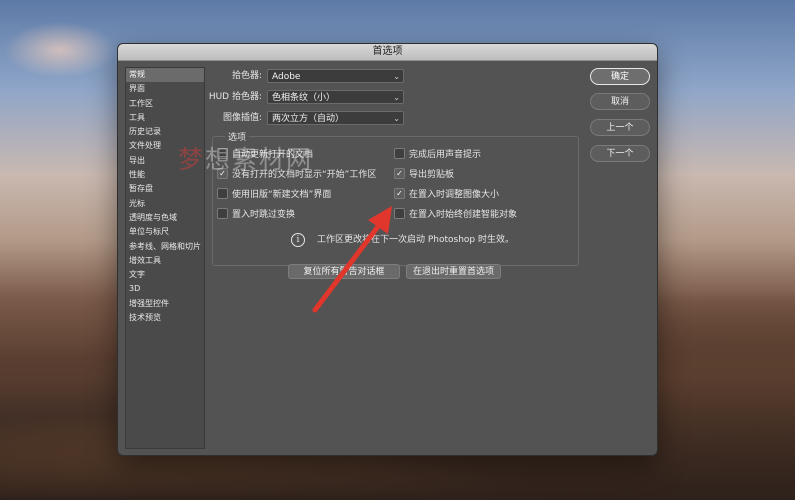 This screenshot has width=795, height=500. Describe the element at coordinates (445, 155) in the screenshot. I see `checkbox-label: 完成后用声音提示` at that location.